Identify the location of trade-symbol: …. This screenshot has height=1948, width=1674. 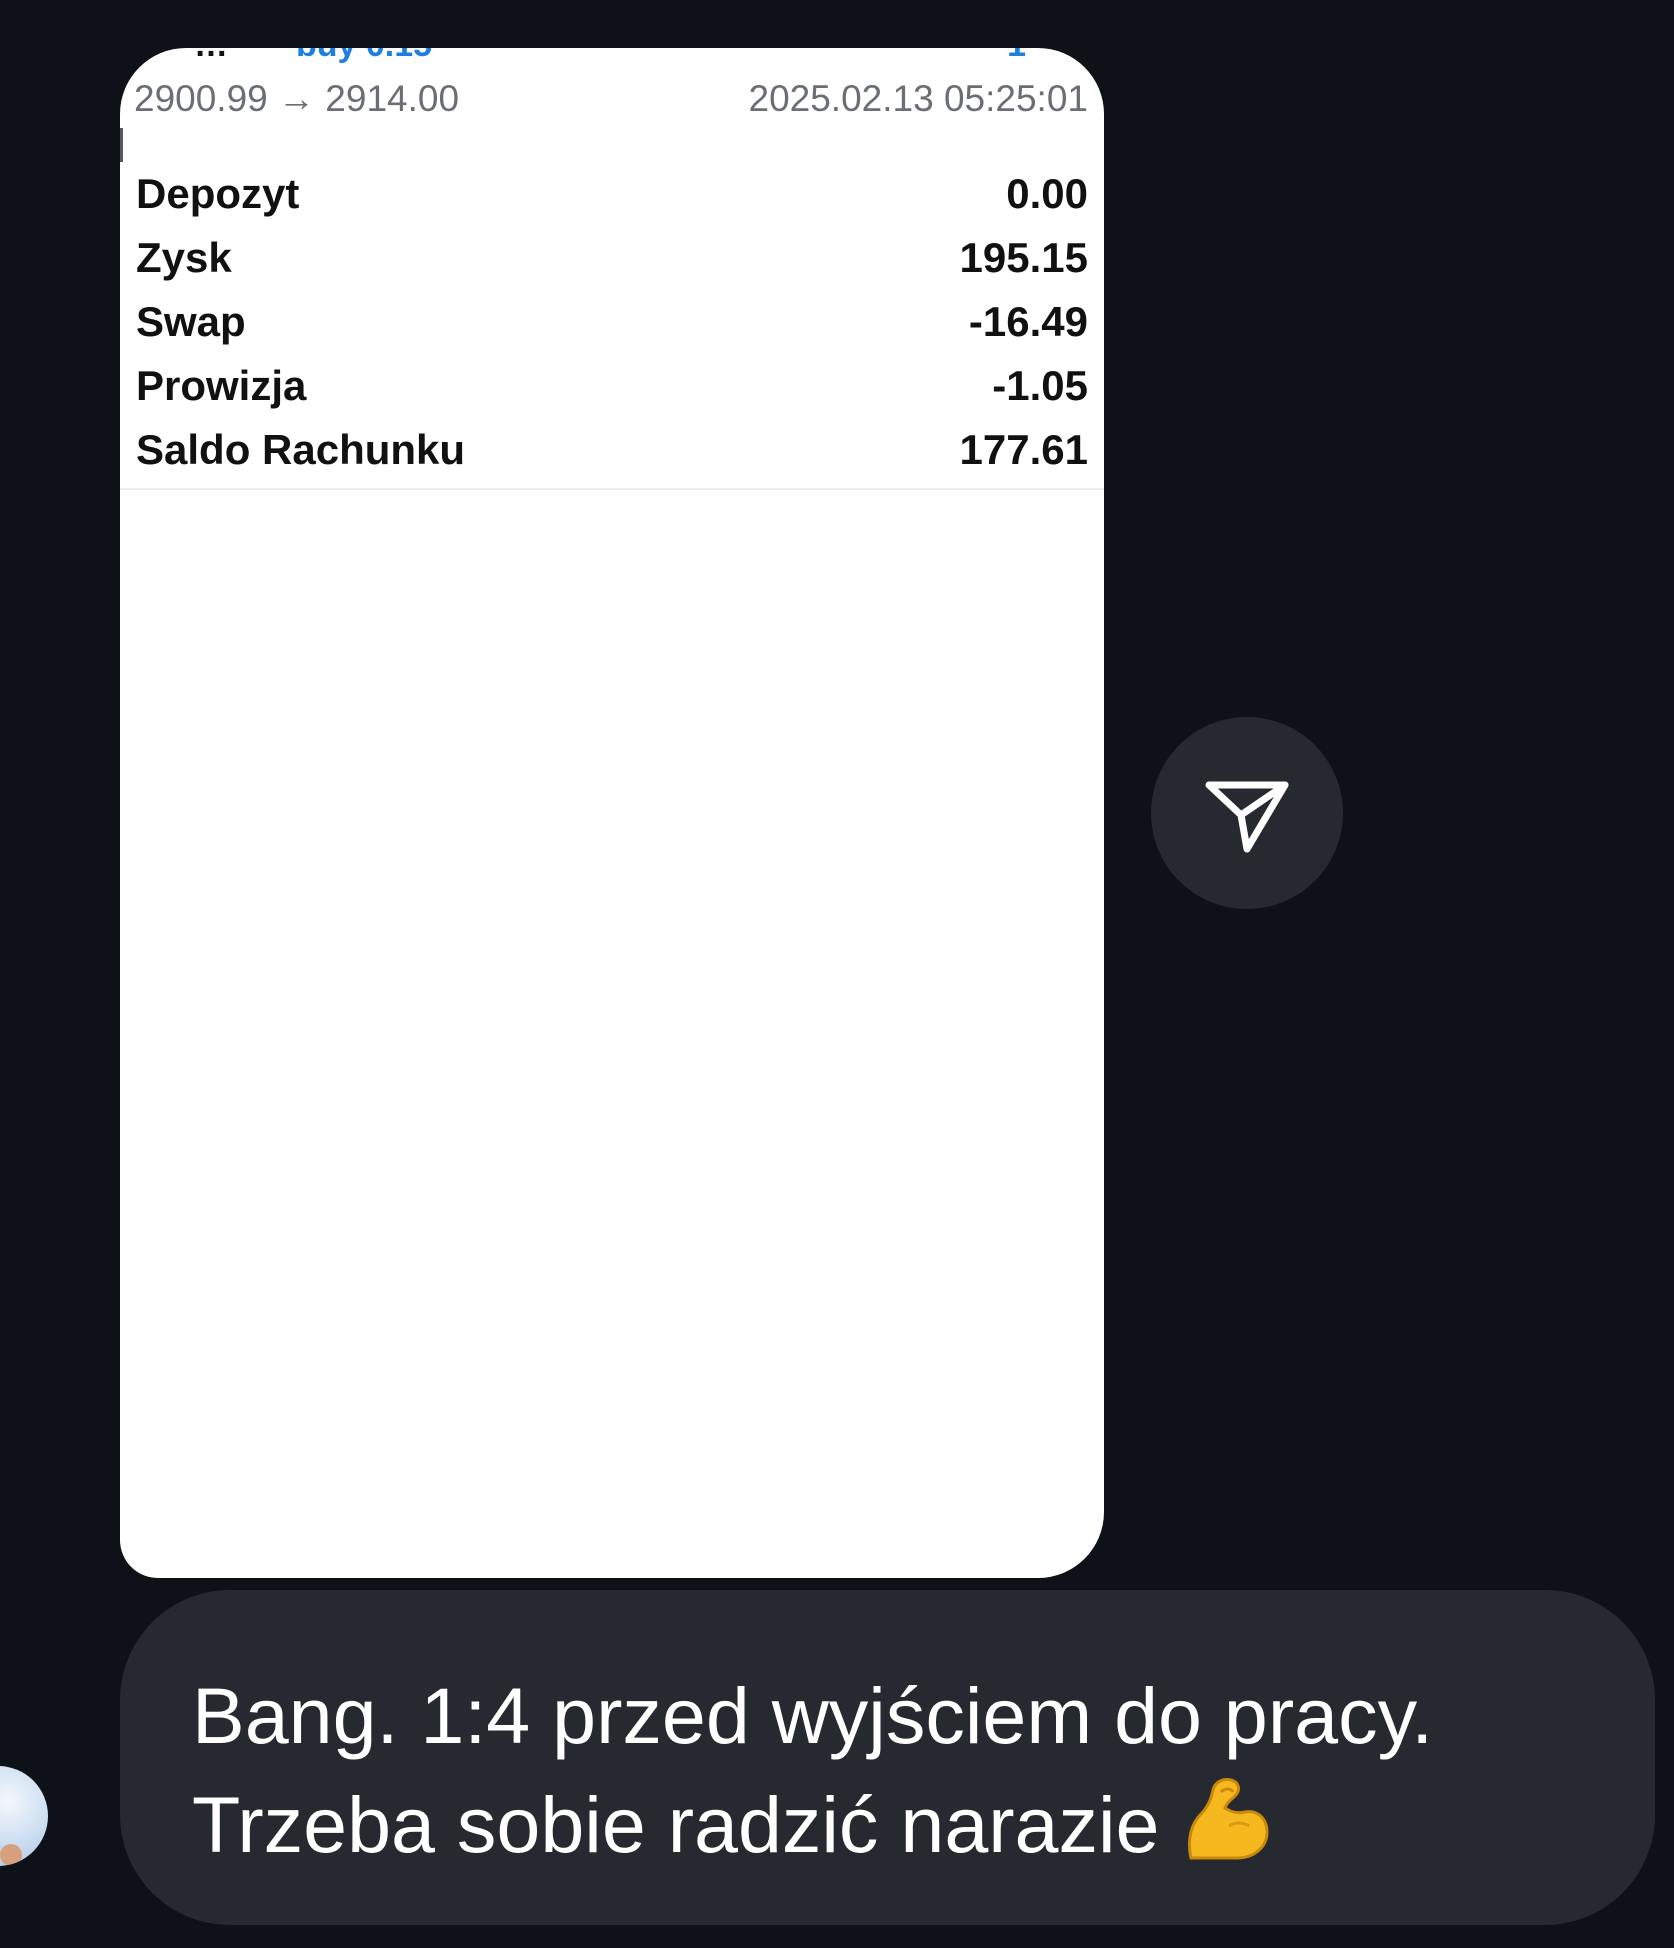
(211, 56).